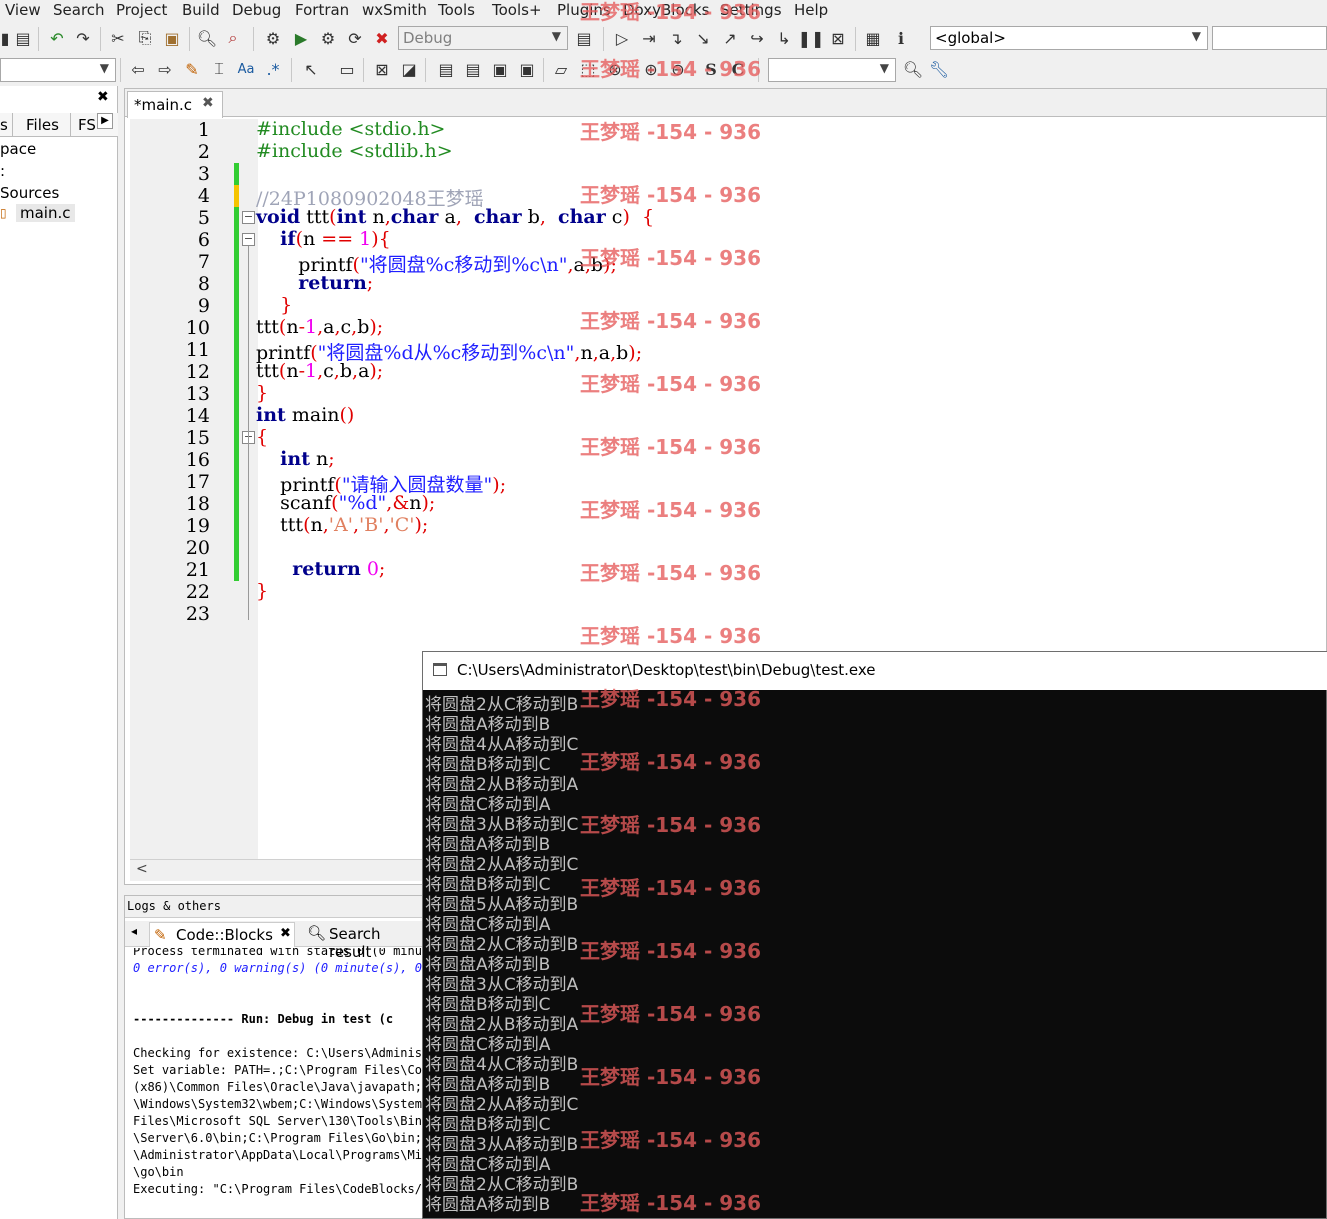 This screenshot has width=1327, height=1219. I want to click on code-line: scanf("%d",&n);, so click(345, 503).